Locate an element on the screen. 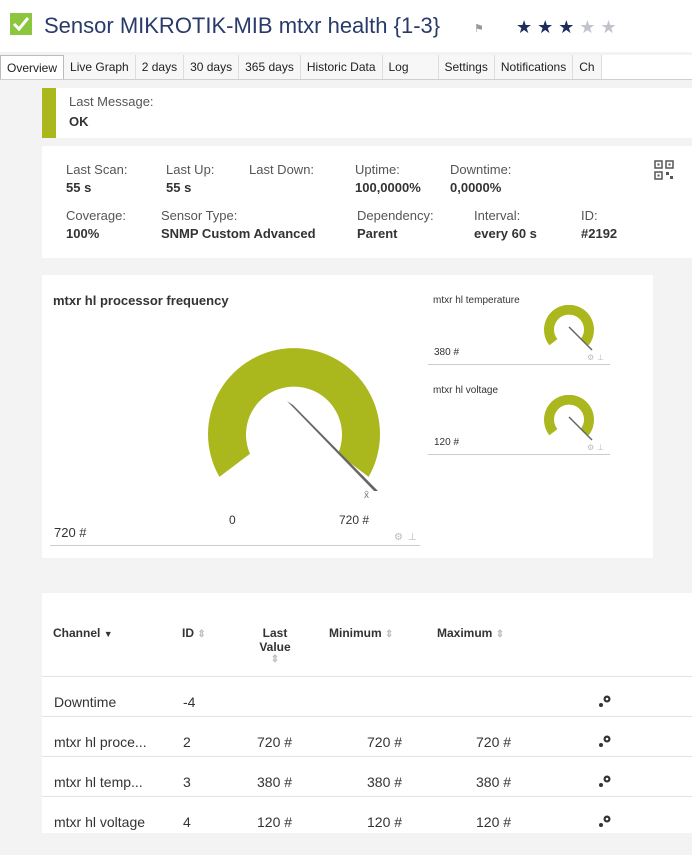  tab-2-days: 2 days is located at coordinates (160, 67).